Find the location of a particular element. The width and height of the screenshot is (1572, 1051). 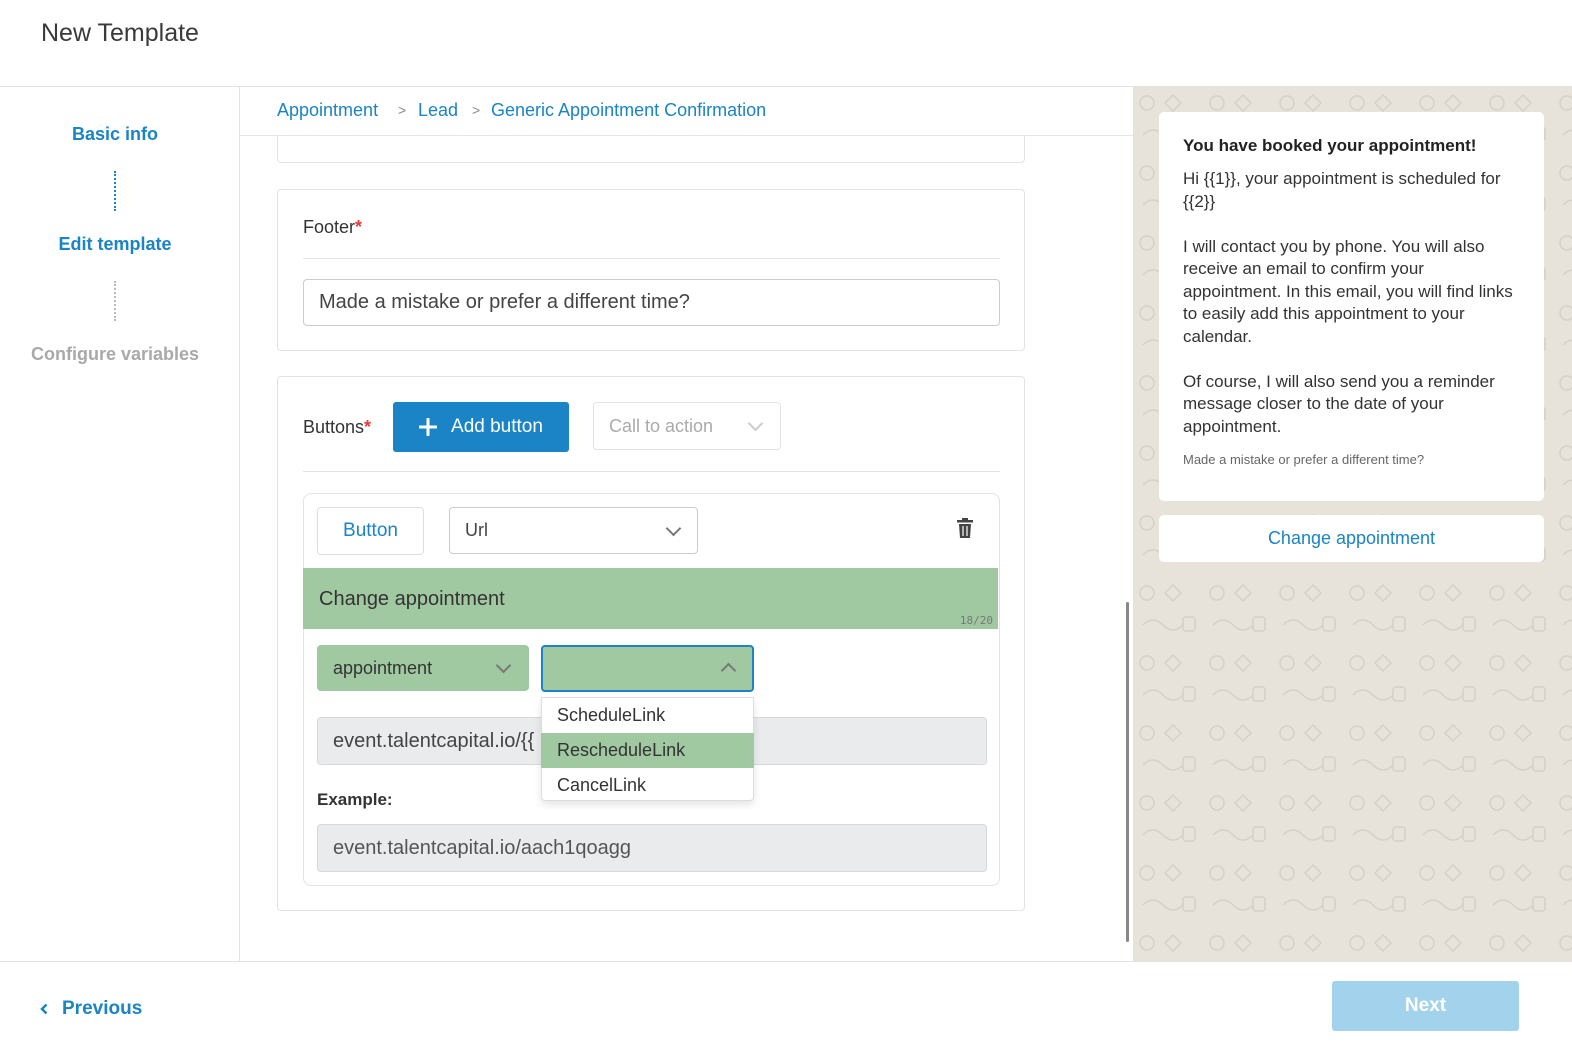

scrollbar is located at coordinates (1127, 772).